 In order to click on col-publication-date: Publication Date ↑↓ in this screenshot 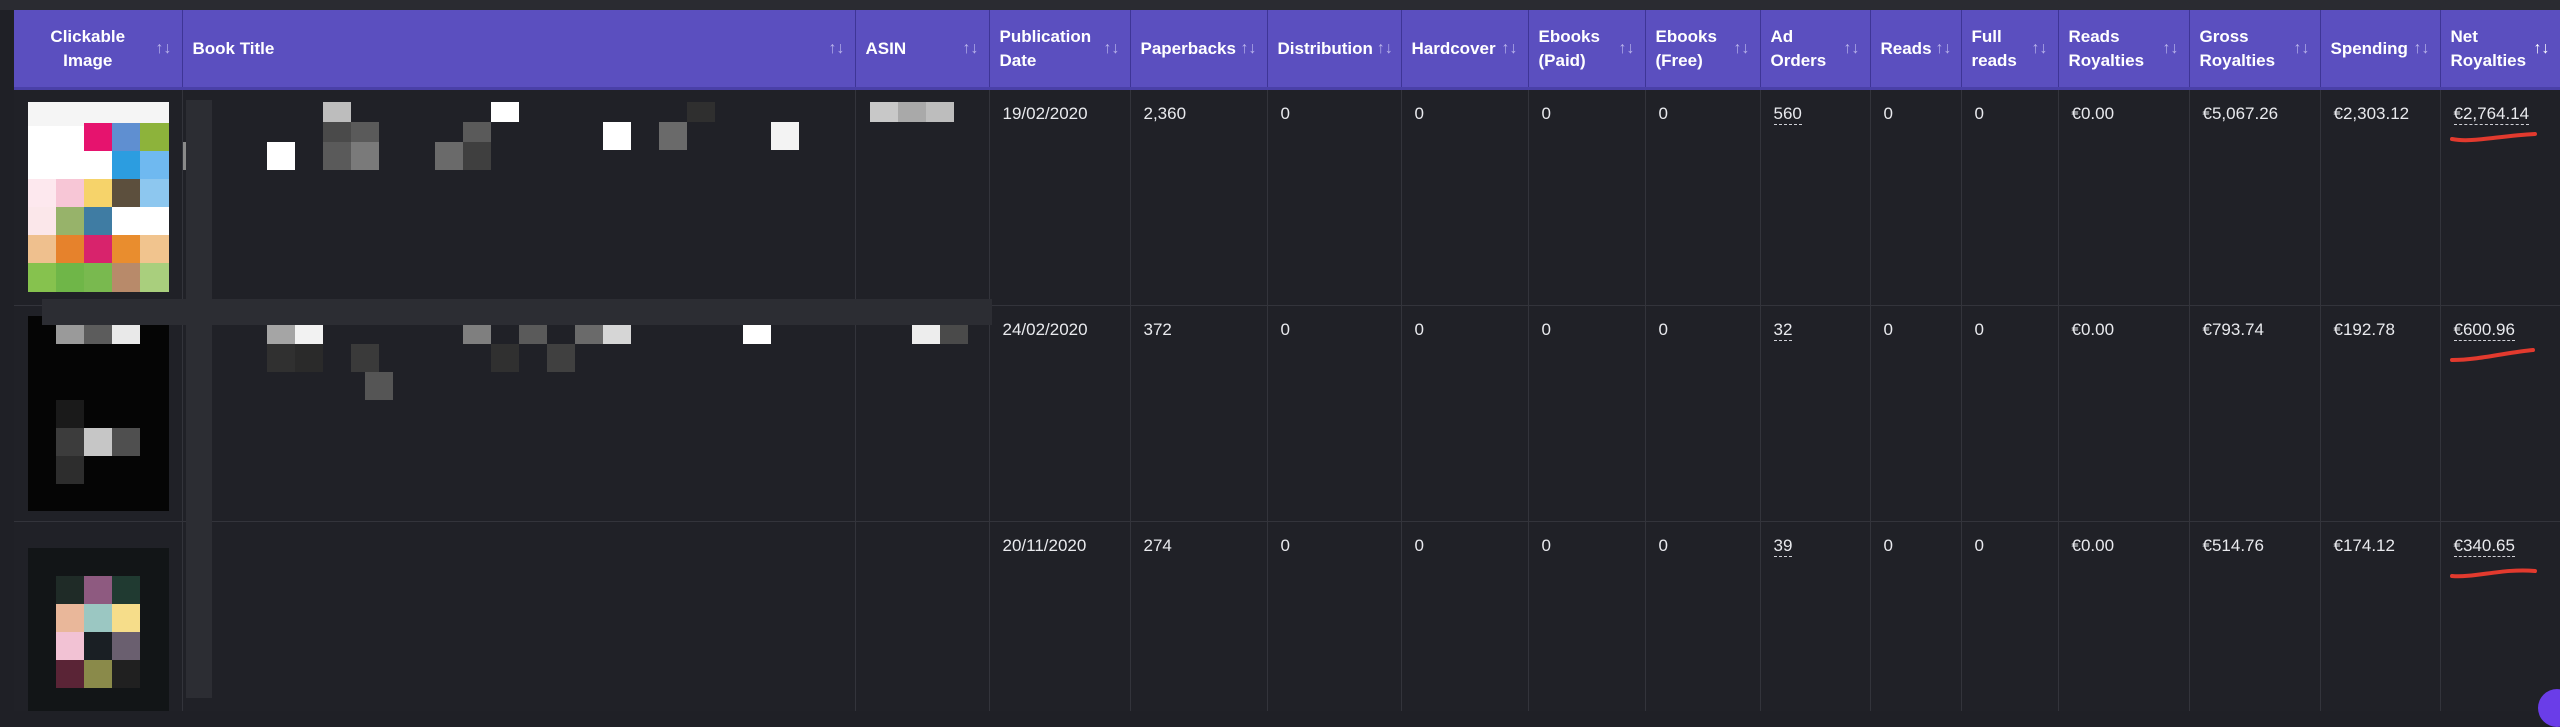, I will do `click(1060, 50)`.